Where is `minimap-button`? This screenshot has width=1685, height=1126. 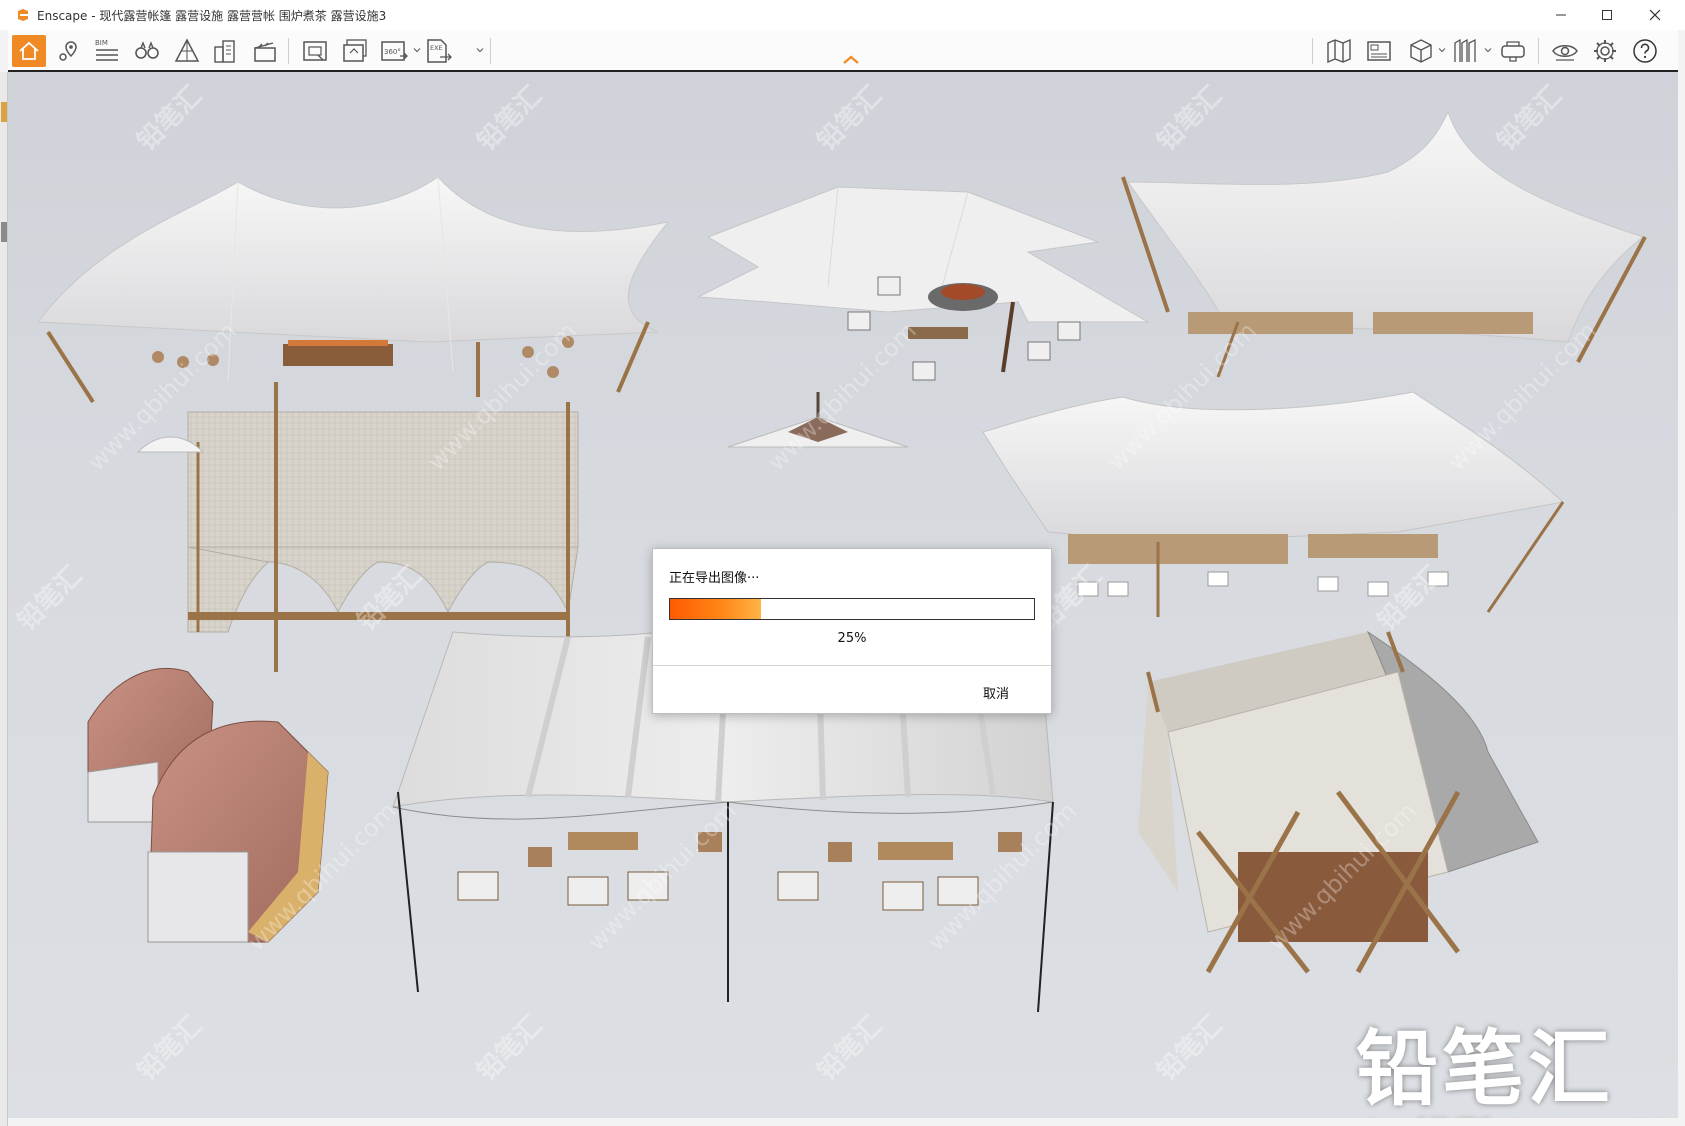
minimap-button is located at coordinates (1379, 51).